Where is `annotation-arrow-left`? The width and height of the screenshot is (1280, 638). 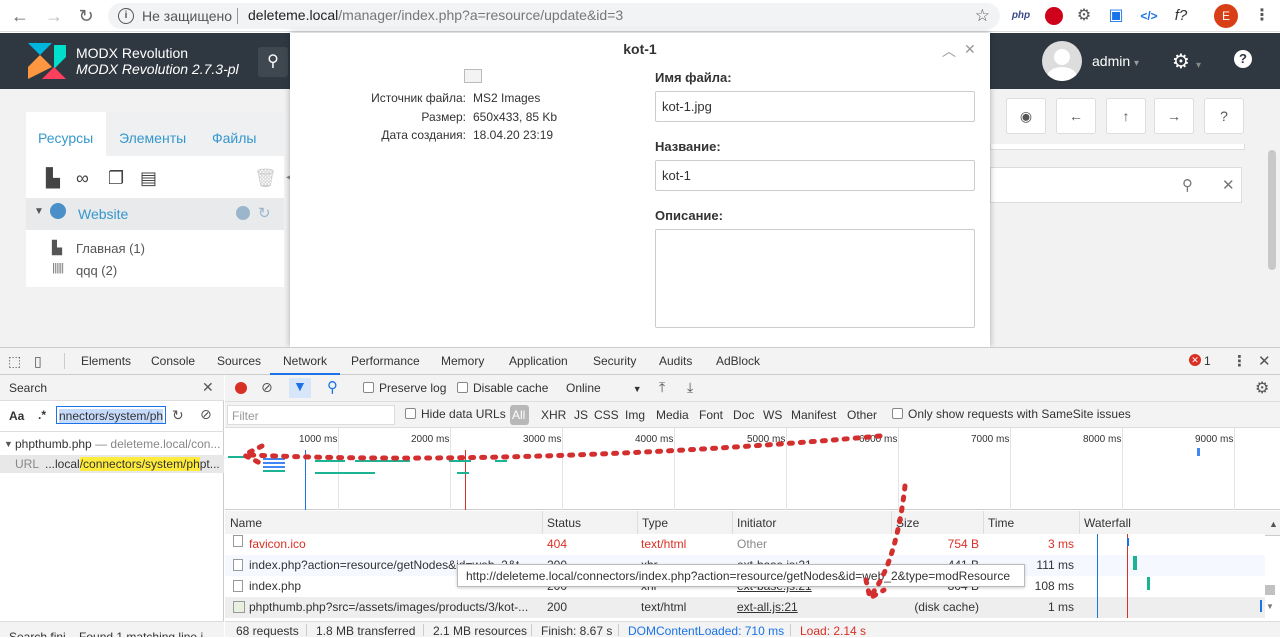 annotation-arrow-left is located at coordinates (565, 447).